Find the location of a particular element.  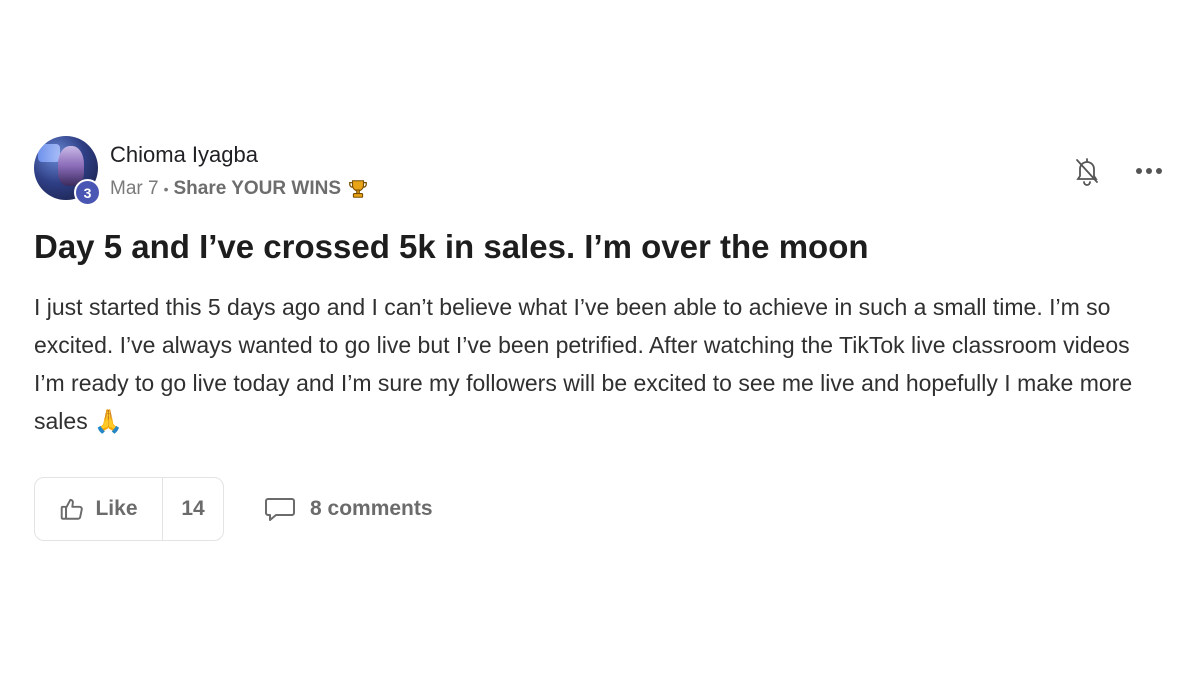

thumbs-up-icon is located at coordinates (72, 509).